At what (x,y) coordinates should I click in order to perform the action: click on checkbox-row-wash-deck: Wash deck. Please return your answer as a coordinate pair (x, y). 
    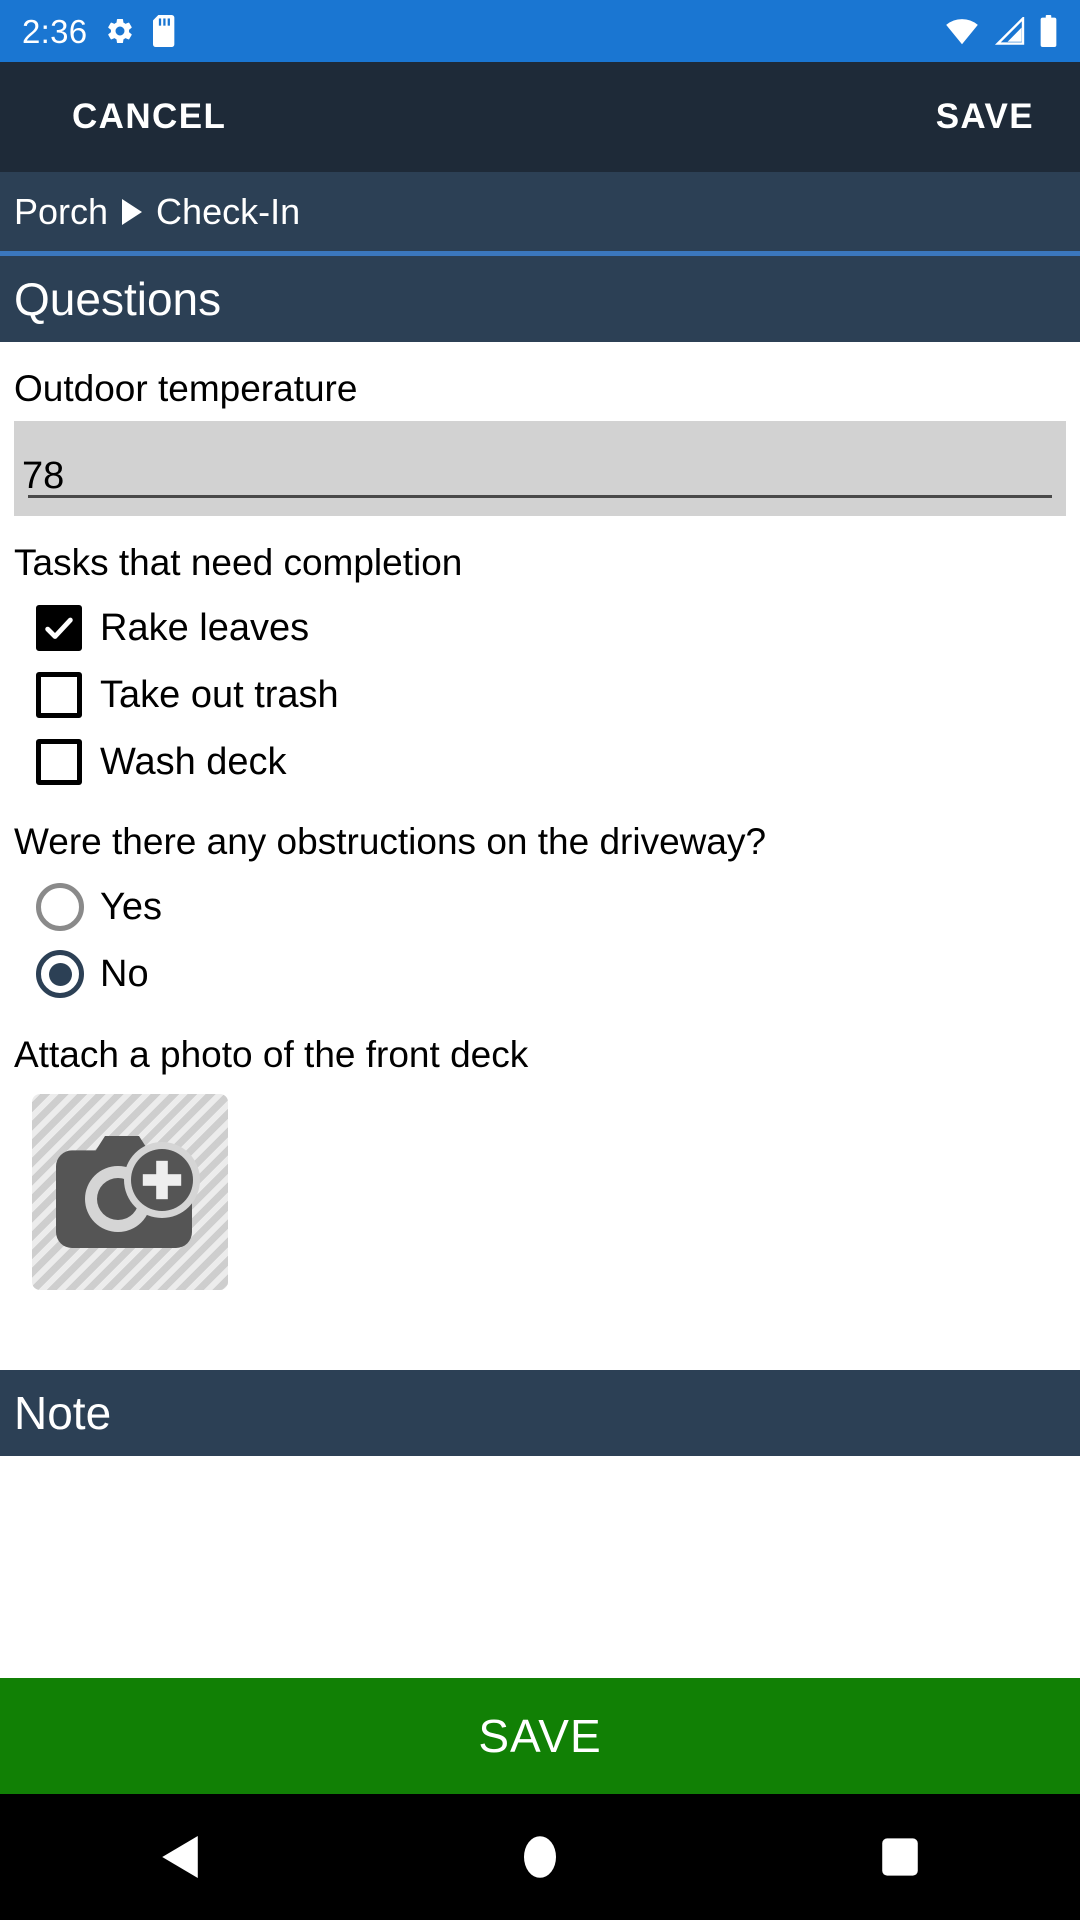
    Looking at the image, I should click on (551, 761).